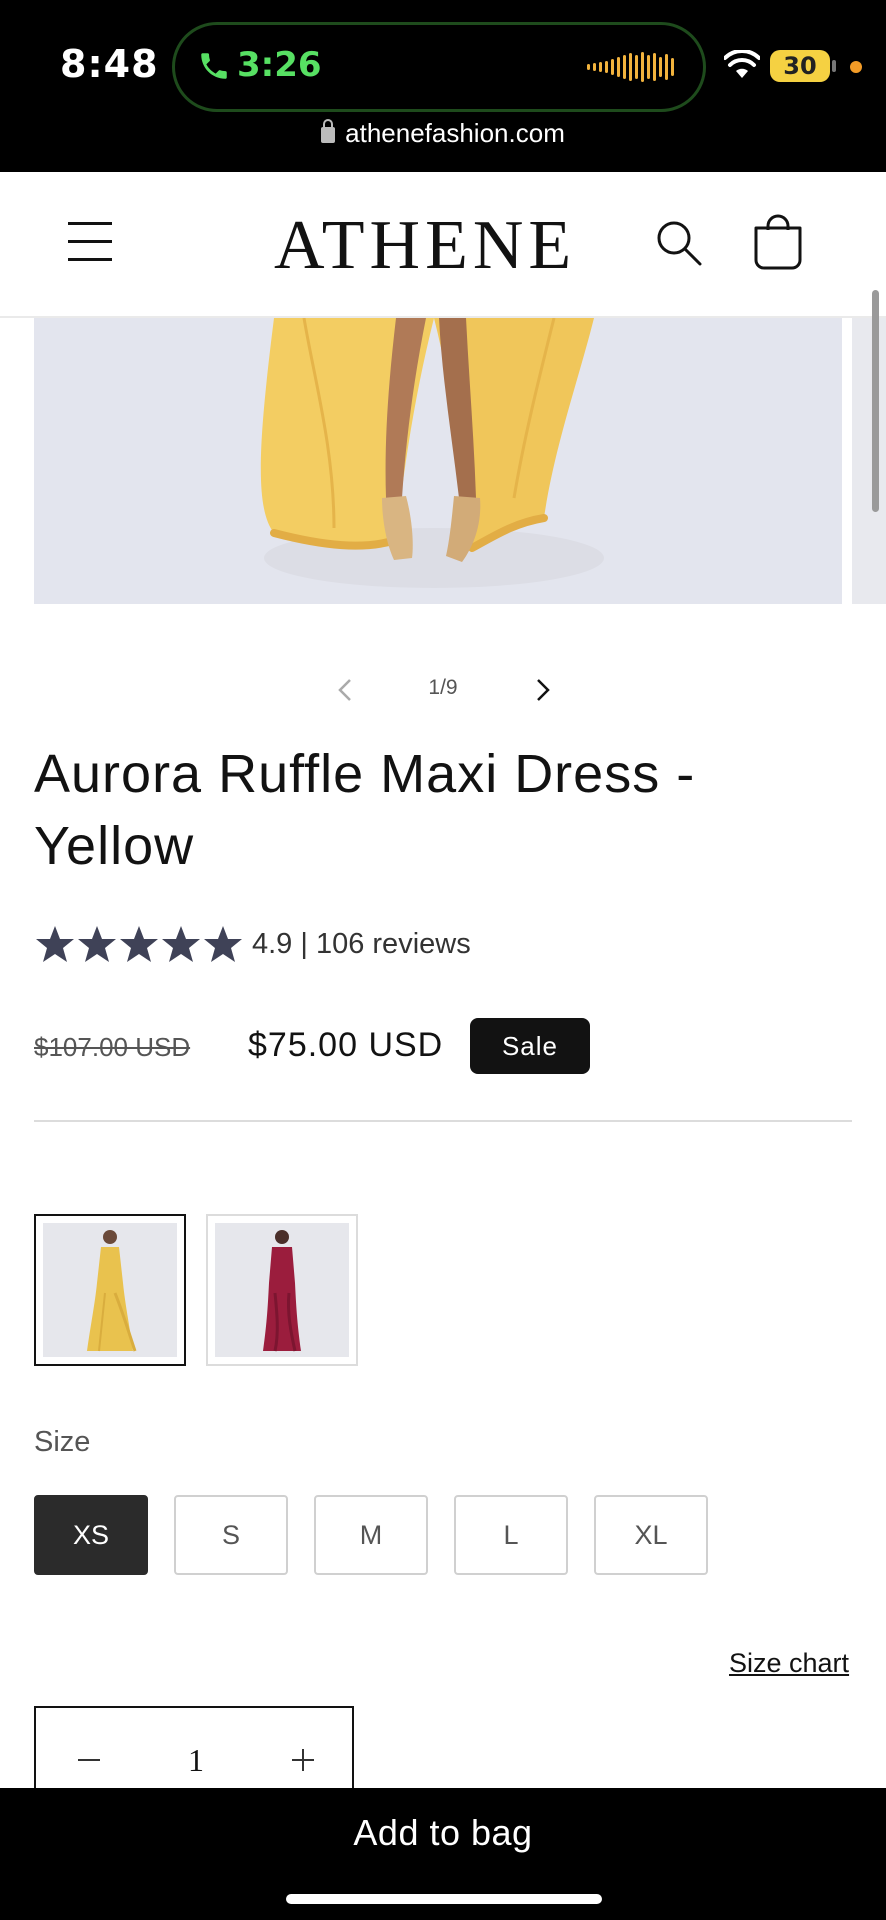  I want to click on scrollbar, so click(875, 401).